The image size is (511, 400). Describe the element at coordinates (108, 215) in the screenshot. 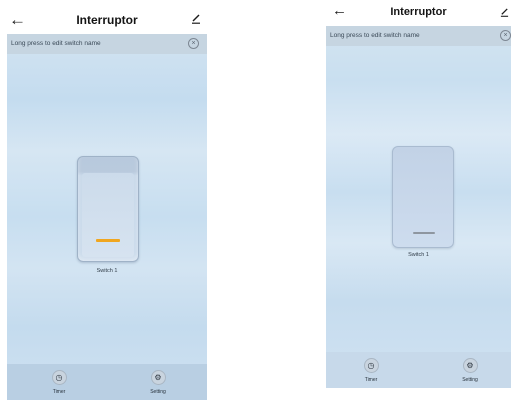

I see `switch-paddle` at that location.